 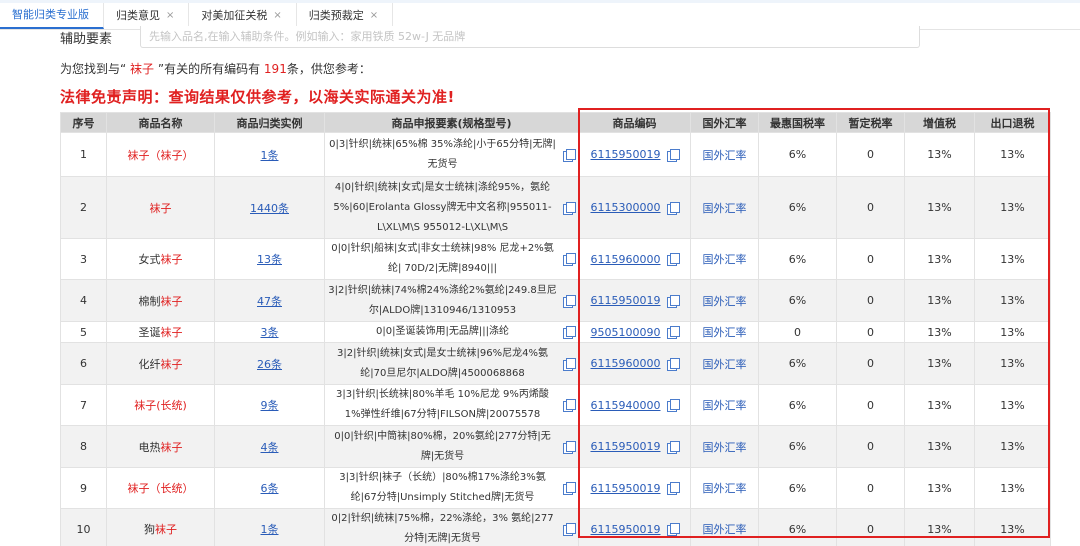 I want to click on aux-input, so click(x=530, y=37).